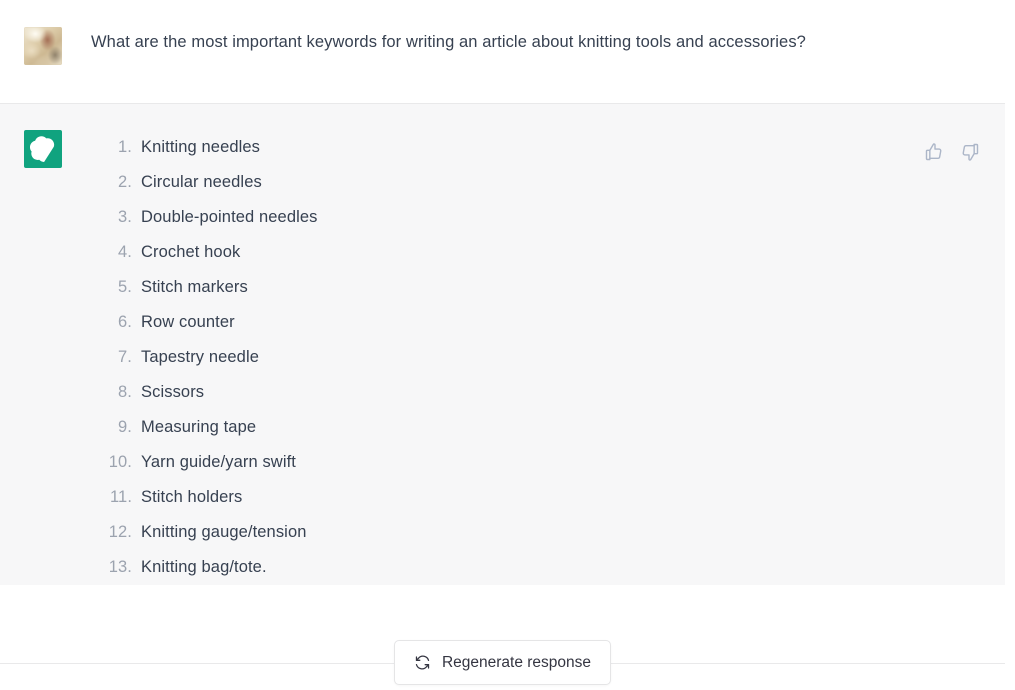 The height and width of the screenshot is (690, 1015). I want to click on list-item-number: 11., so click(120, 497).